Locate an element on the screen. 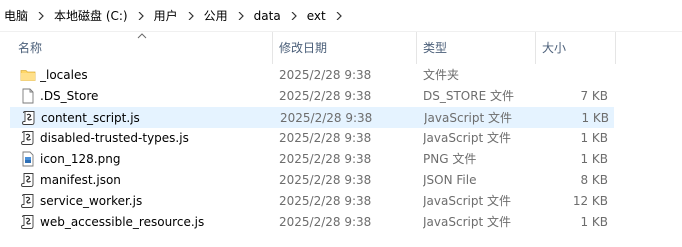 The width and height of the screenshot is (682, 247). column-header: 名称 修改日期 类型 大小 is located at coordinates (341, 48).